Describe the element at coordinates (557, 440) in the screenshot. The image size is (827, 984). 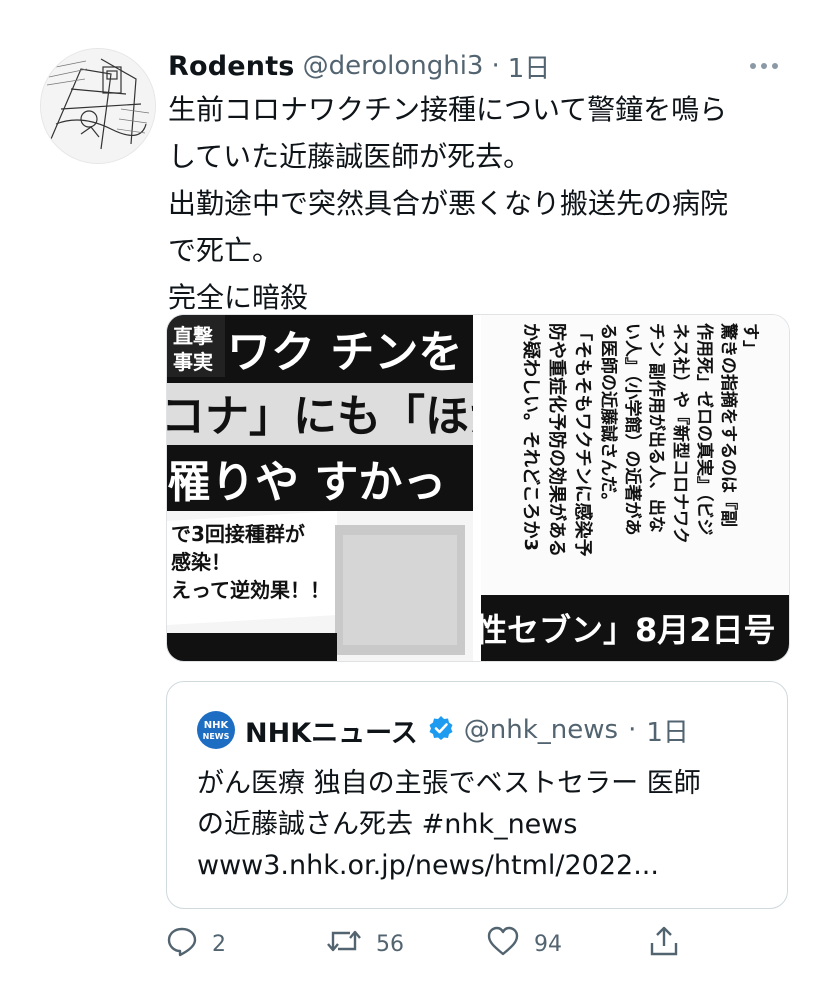
I see `article-column: 防や重症化予防の効果がある` at that location.